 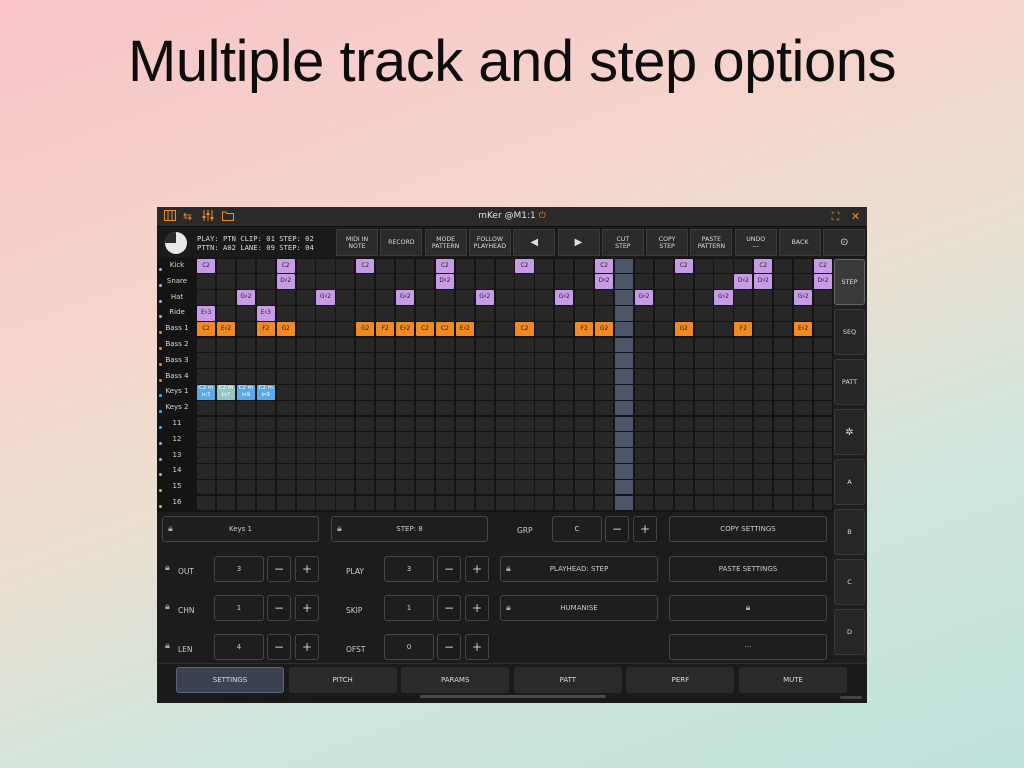 What do you see at coordinates (285, 266) in the screenshot?
I see `note-step: C2` at bounding box center [285, 266].